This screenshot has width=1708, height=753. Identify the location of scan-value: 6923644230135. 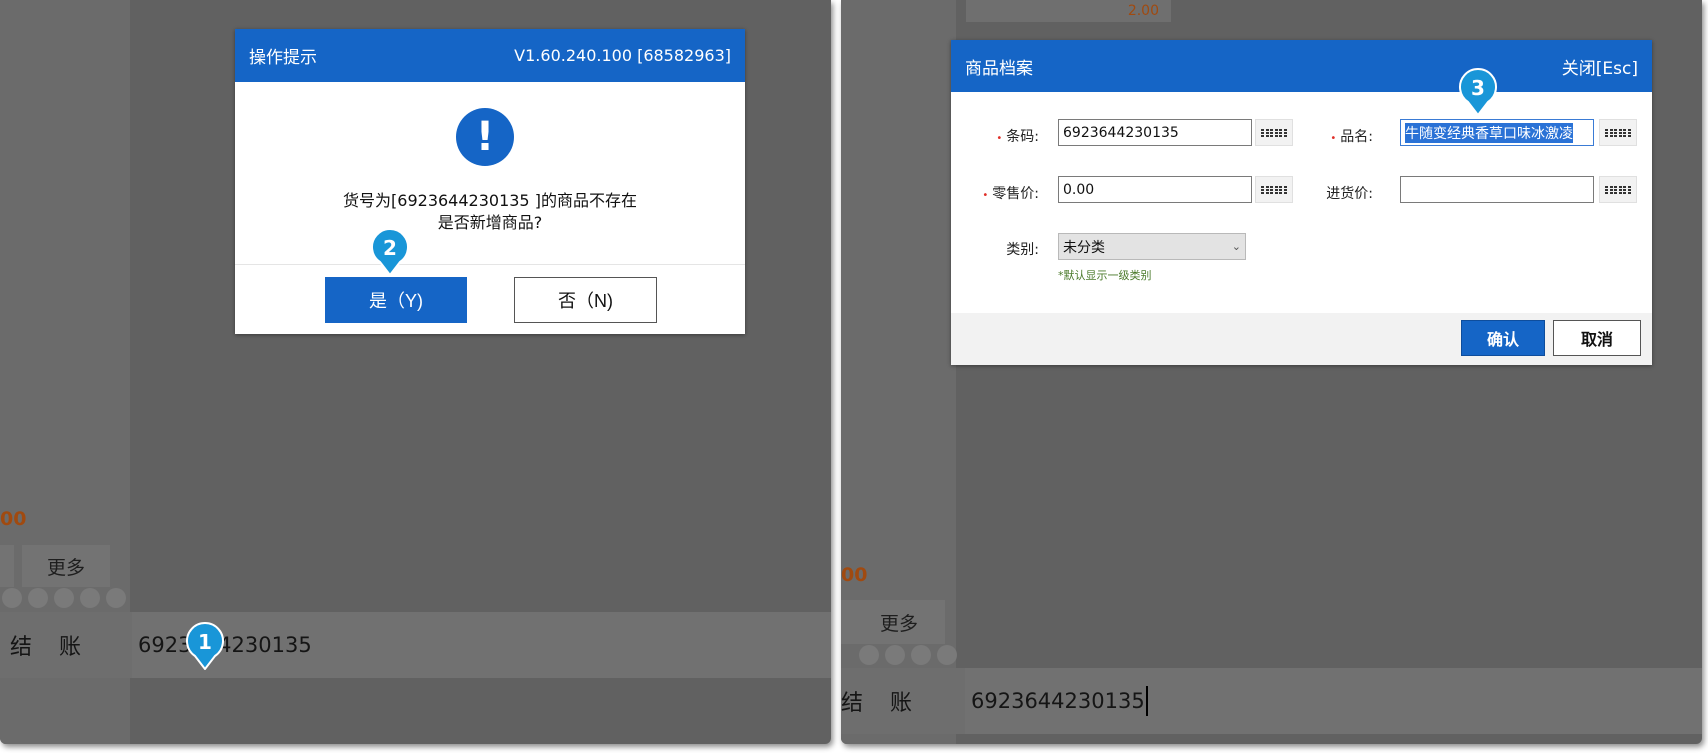
(1058, 701).